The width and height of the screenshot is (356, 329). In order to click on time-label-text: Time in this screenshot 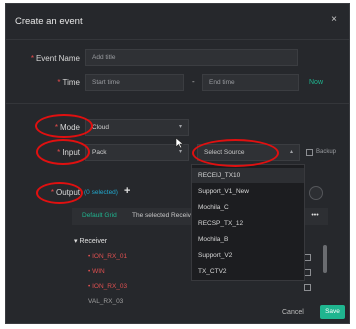, I will do `click(71, 82)`.